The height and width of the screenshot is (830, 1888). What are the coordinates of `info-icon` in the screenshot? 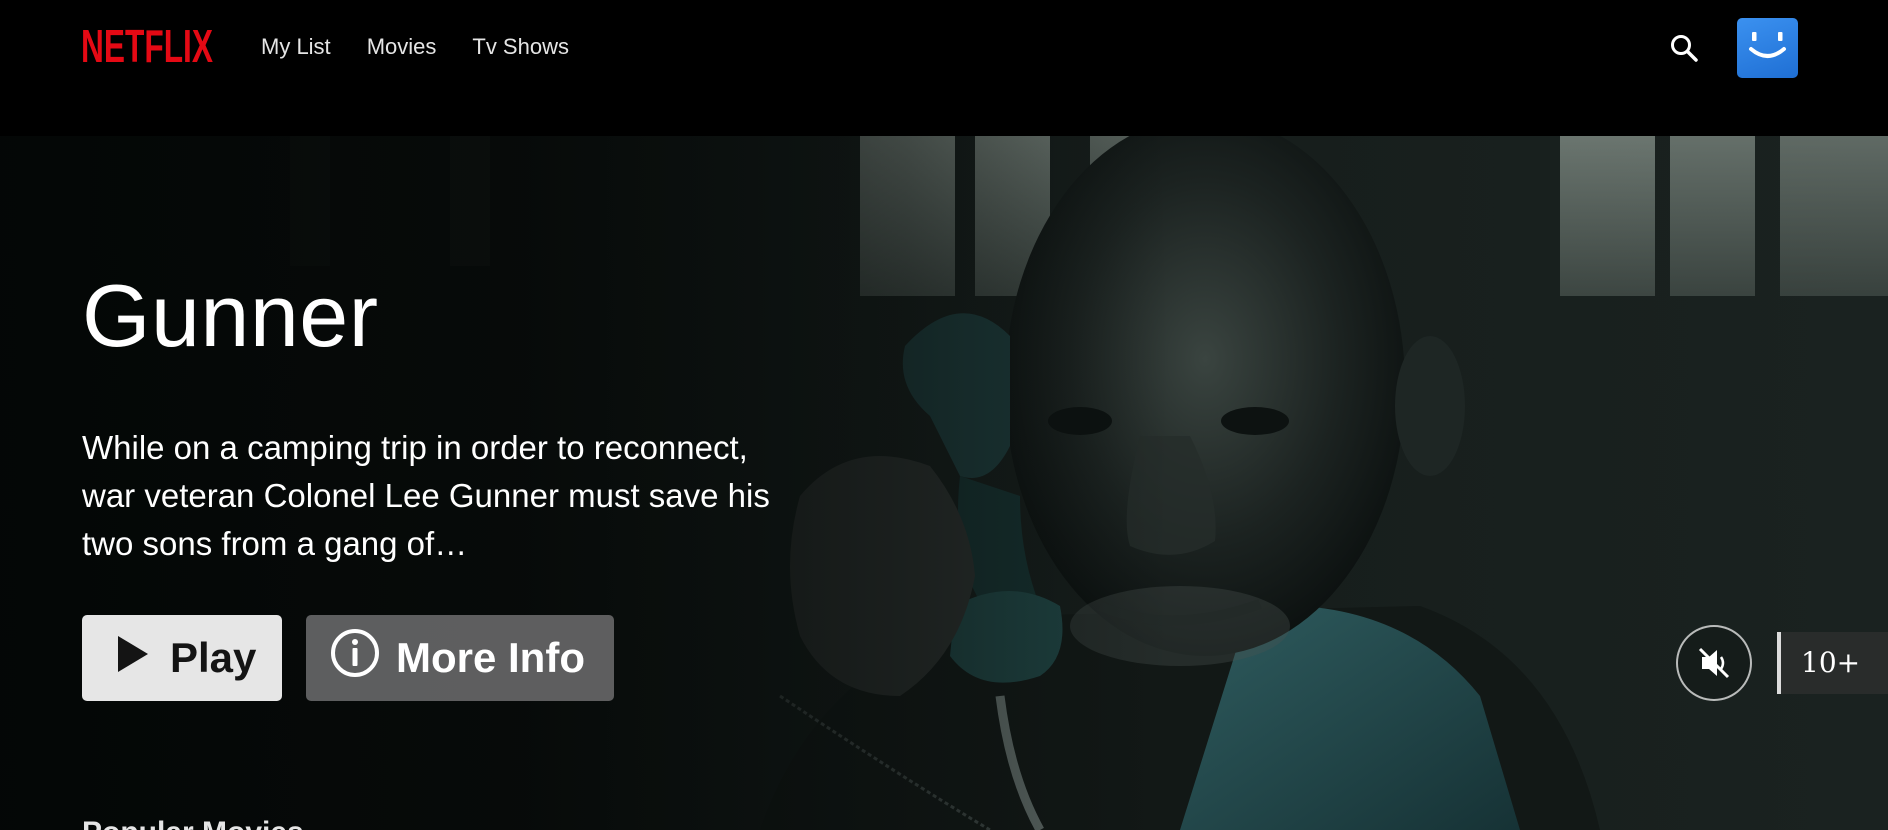 It's located at (355, 658).